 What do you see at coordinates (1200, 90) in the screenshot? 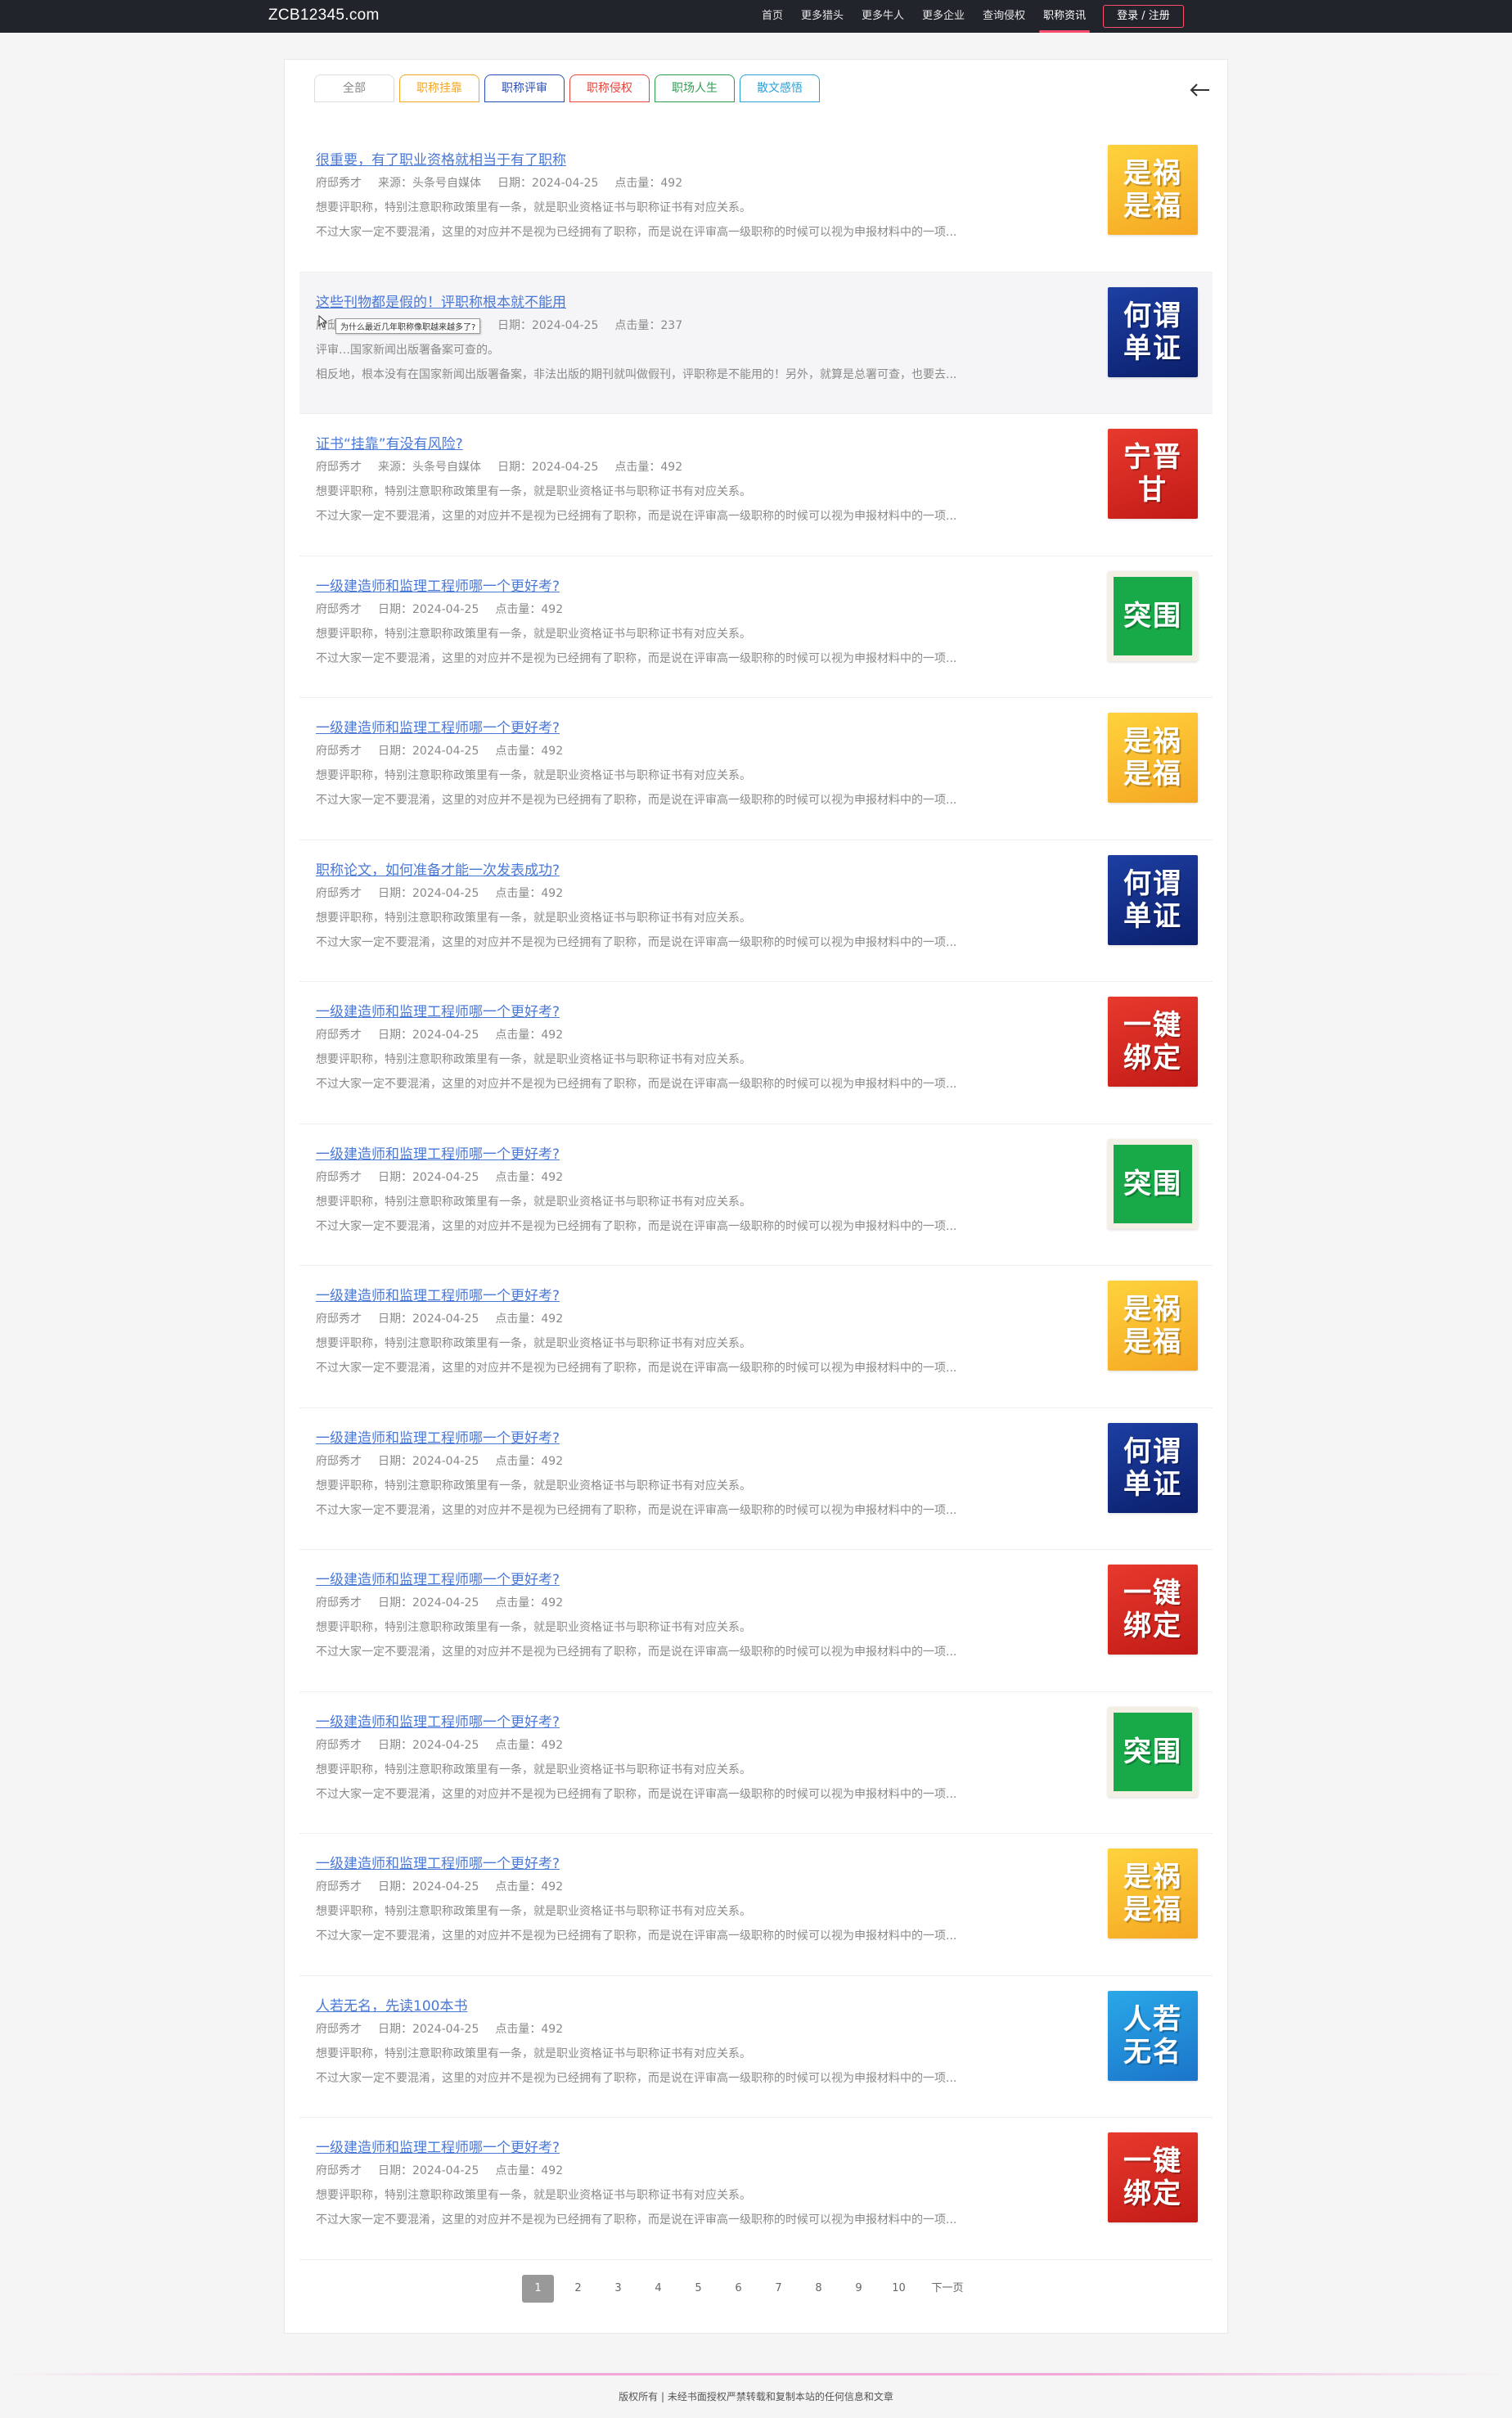
I see `back-arrow-icon` at bounding box center [1200, 90].